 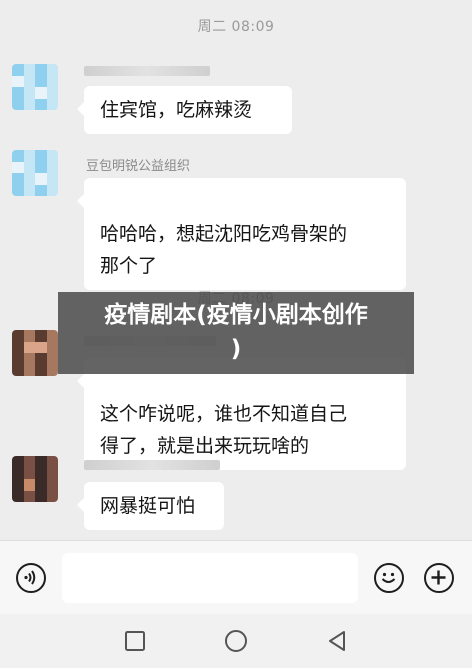 I want to click on circle-nav-icon, so click(x=236, y=641).